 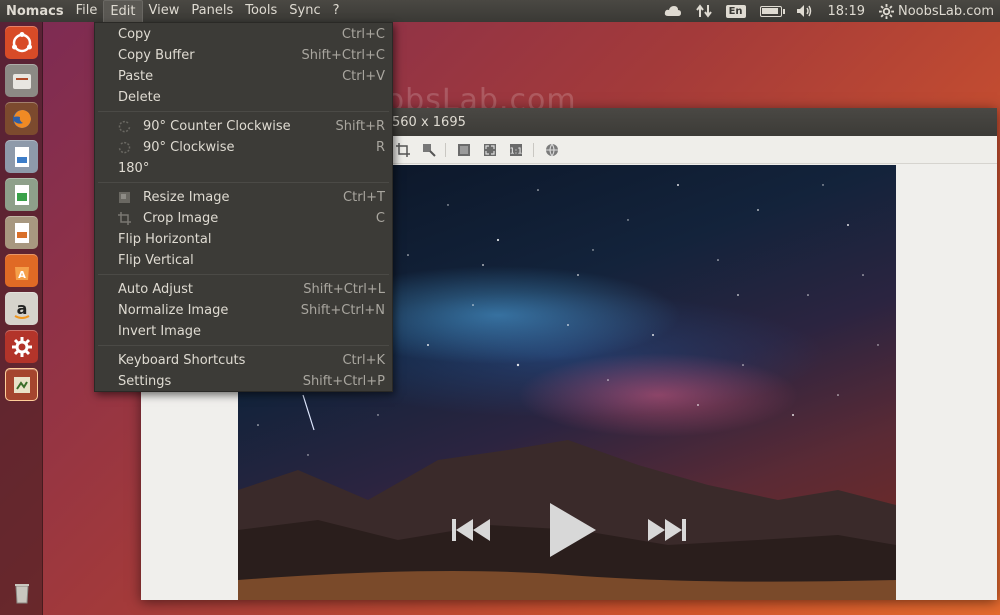 What do you see at coordinates (21, 80) in the screenshot?
I see `files-icon` at bounding box center [21, 80].